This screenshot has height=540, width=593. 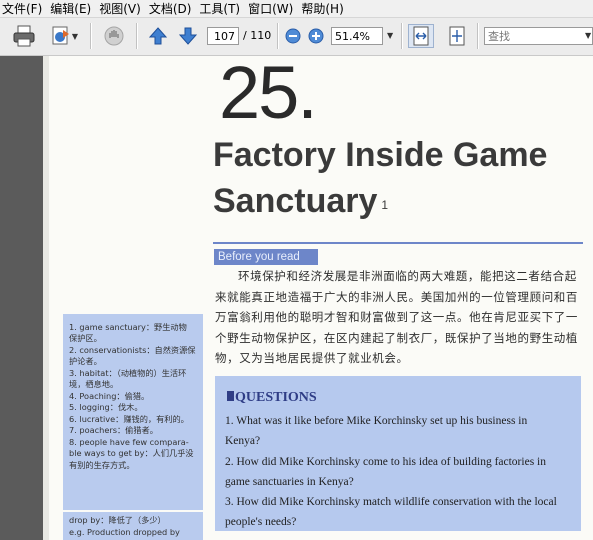 What do you see at coordinates (289, 482) in the screenshot?
I see `question-line: game sanctuaries in Kenya?` at bounding box center [289, 482].